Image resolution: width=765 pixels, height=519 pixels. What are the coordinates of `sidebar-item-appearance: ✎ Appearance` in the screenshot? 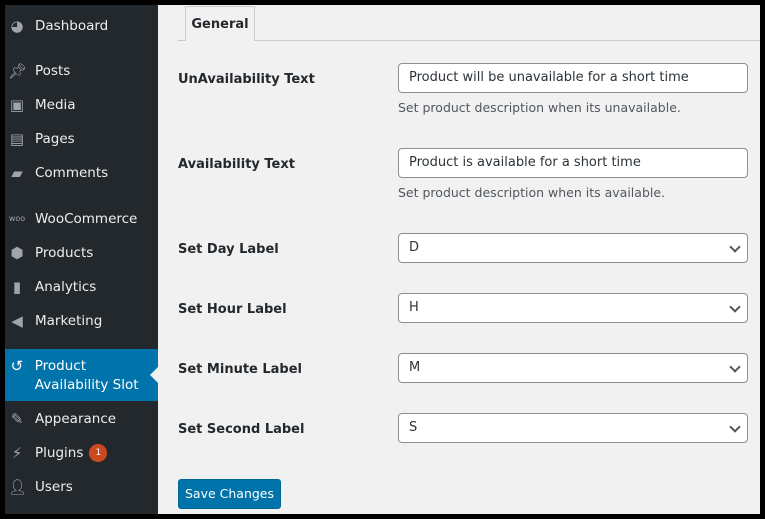 It's located at (81, 419).